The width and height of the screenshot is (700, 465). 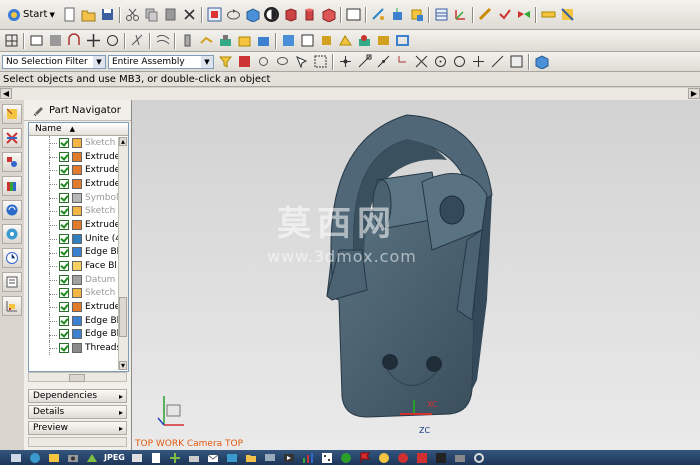 I want to click on shell-icon, so click(x=402, y=40).